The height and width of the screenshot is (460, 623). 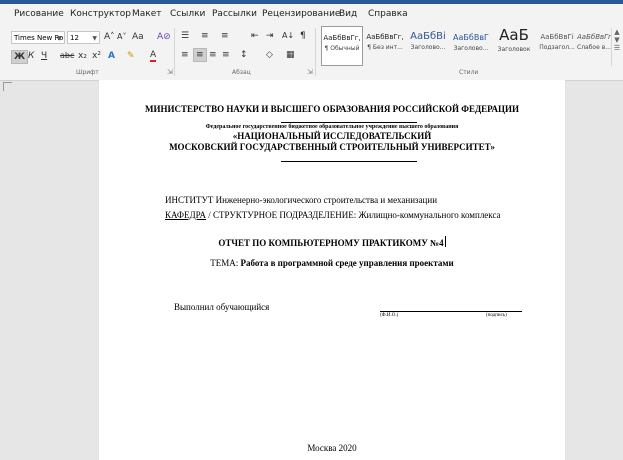 I want to click on tab-view: Вид, so click(x=348, y=14).